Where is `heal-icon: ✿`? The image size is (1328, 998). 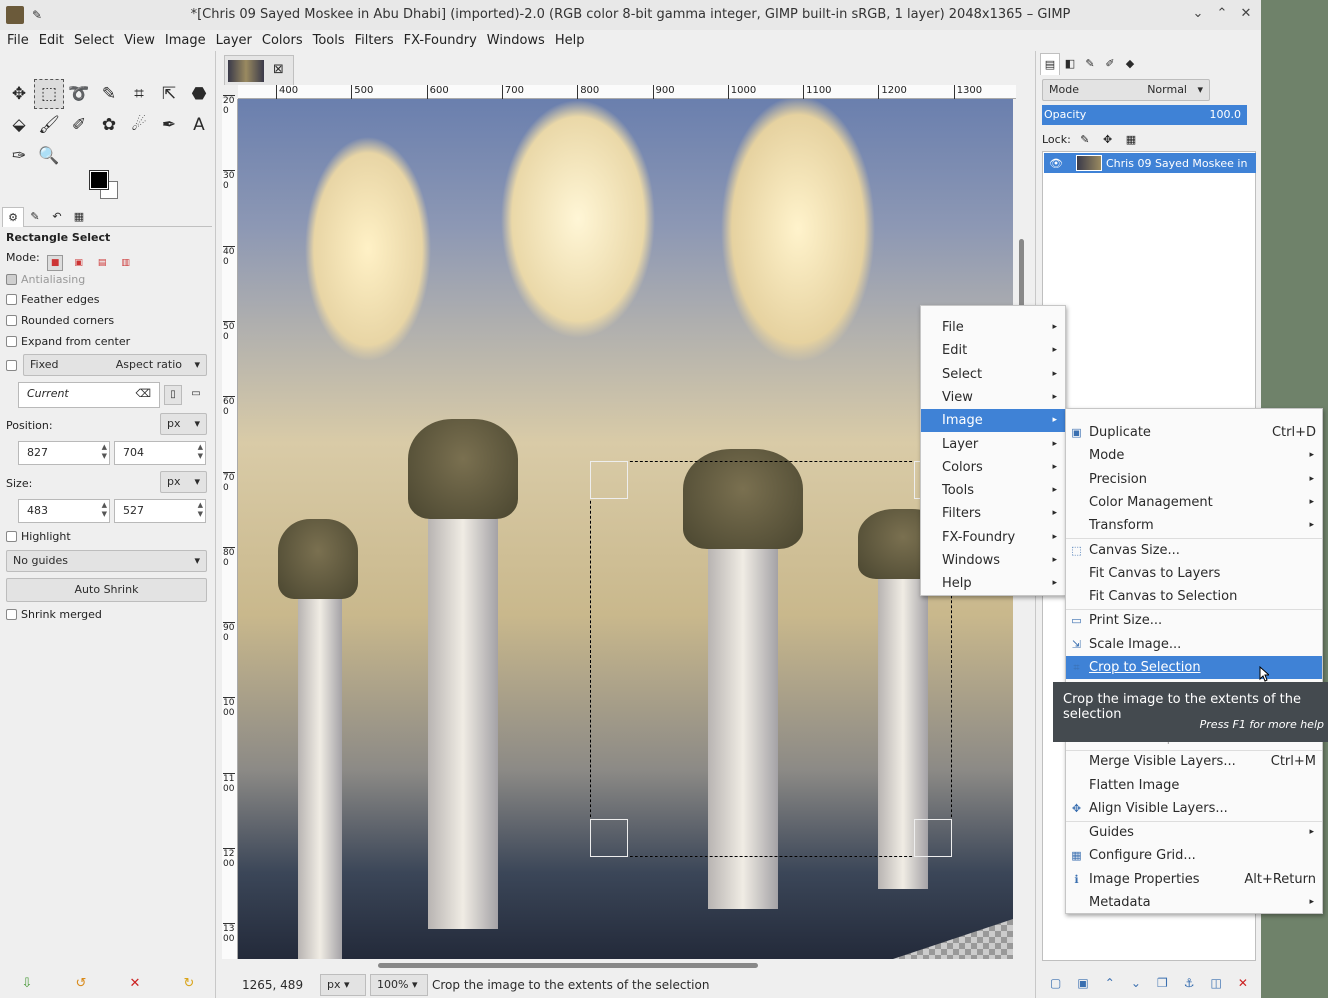 heal-icon: ✿ is located at coordinates (109, 125).